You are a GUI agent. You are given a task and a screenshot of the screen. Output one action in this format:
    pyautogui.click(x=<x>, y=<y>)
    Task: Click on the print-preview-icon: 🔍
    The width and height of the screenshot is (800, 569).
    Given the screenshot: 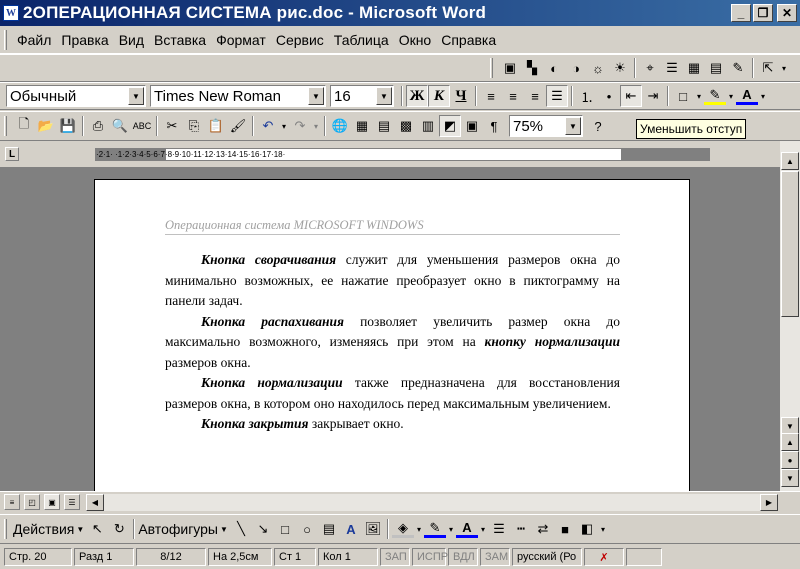 What is the action you would take?
    pyautogui.click(x=120, y=126)
    